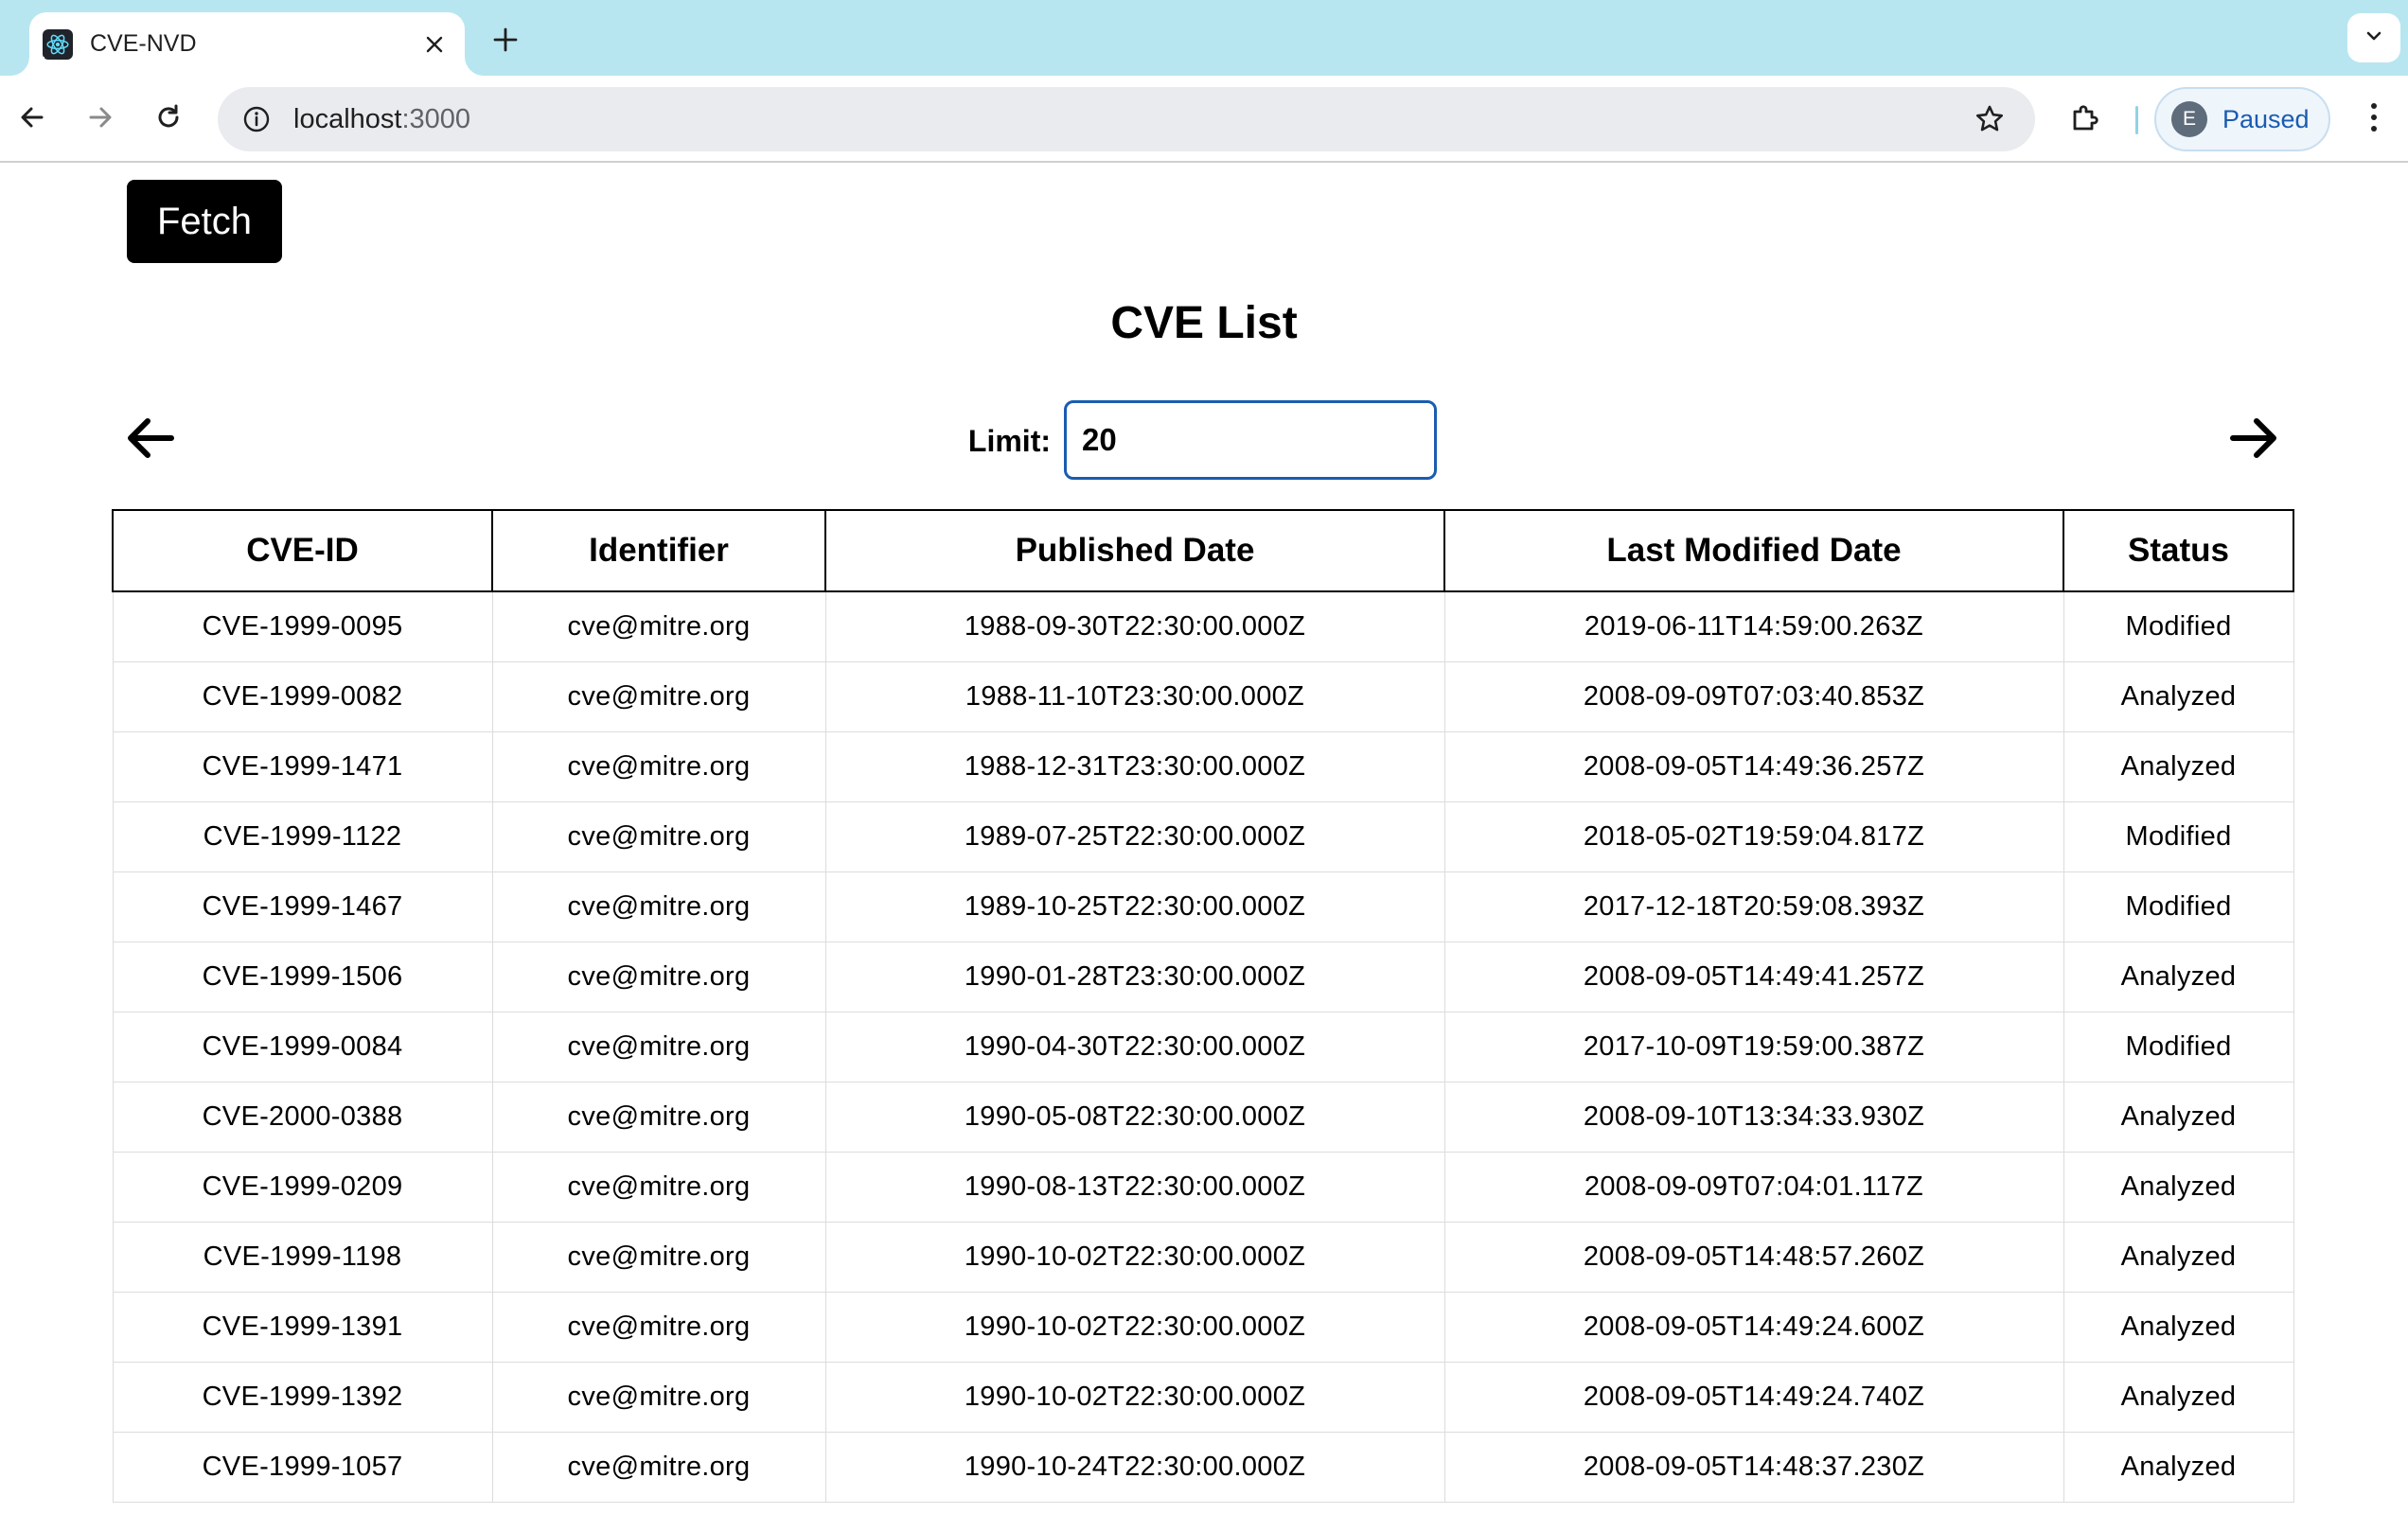 This screenshot has width=2408, height=1514. I want to click on extensions-button, so click(2086, 120).